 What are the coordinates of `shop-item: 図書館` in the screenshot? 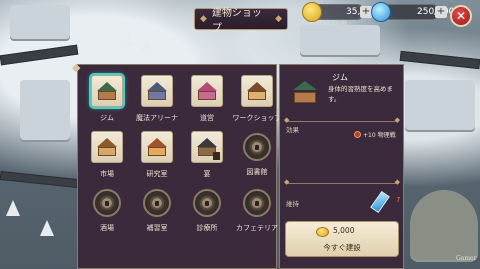 It's located at (257, 159).